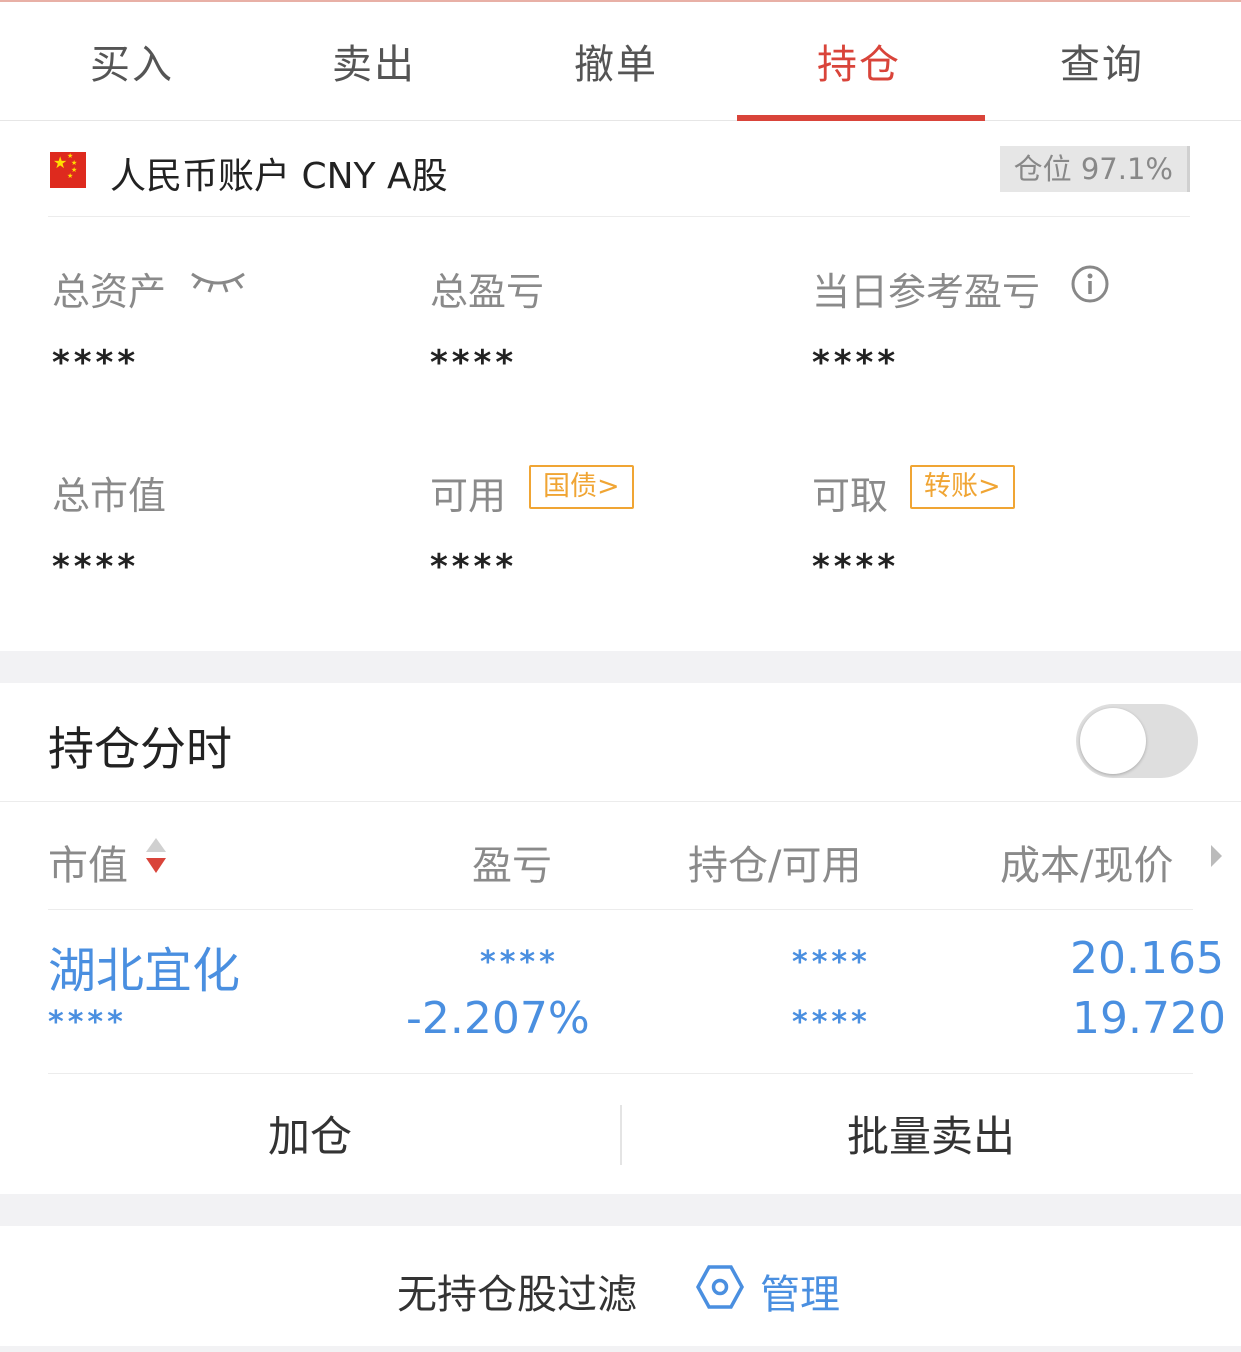 The height and width of the screenshot is (1352, 1241). Describe the element at coordinates (831, 1022) in the screenshot. I see `row-available: ****` at that location.